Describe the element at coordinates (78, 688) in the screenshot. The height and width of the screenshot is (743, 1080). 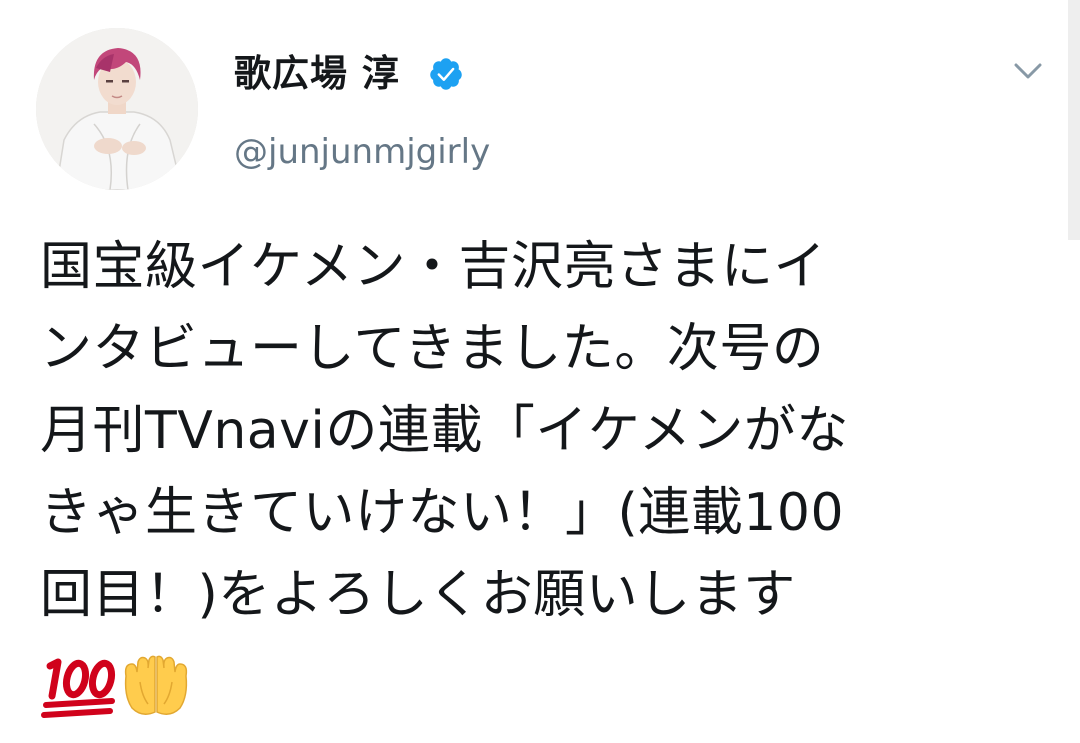
I see `hundred-points-emoji-icon` at that location.